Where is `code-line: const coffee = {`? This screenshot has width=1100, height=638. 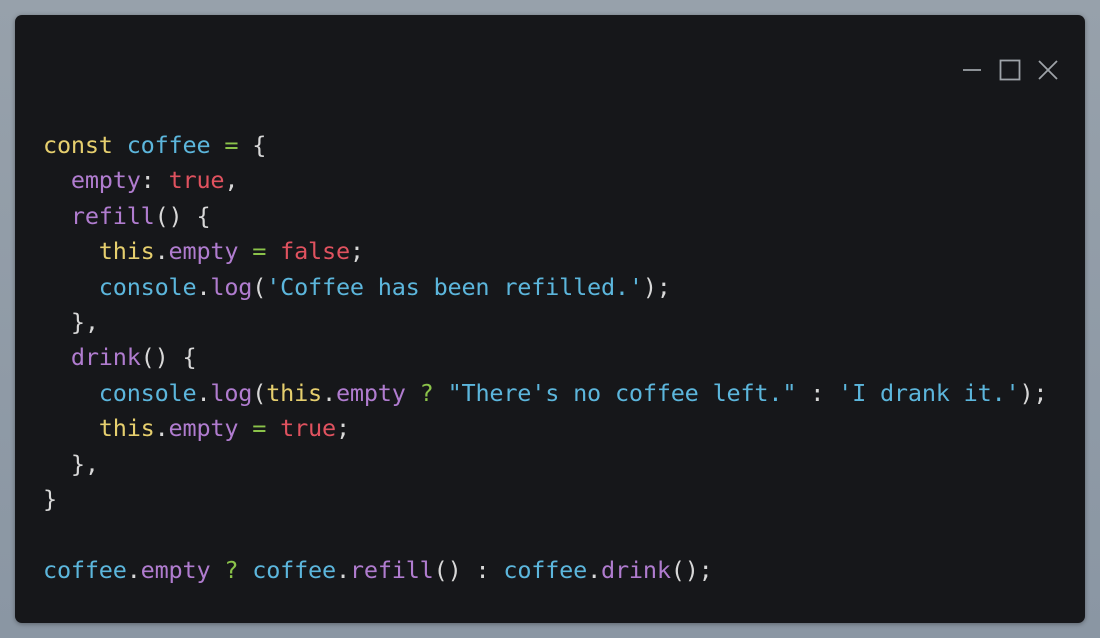 code-line: const coffee = { is located at coordinates (545, 145).